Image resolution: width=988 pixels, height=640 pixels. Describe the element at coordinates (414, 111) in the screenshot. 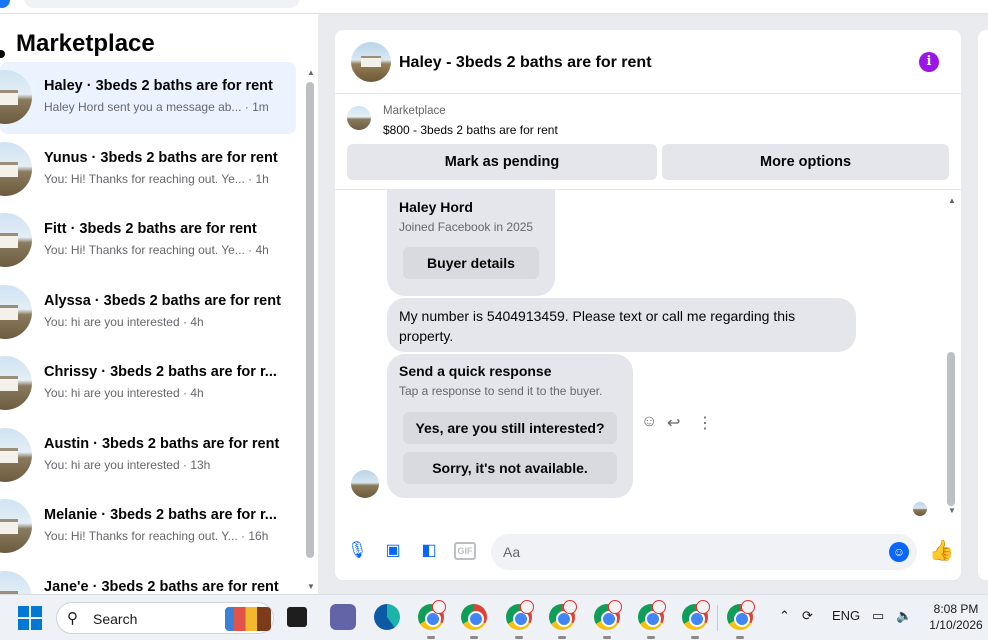

I see `listing-source: Marketplace` at that location.